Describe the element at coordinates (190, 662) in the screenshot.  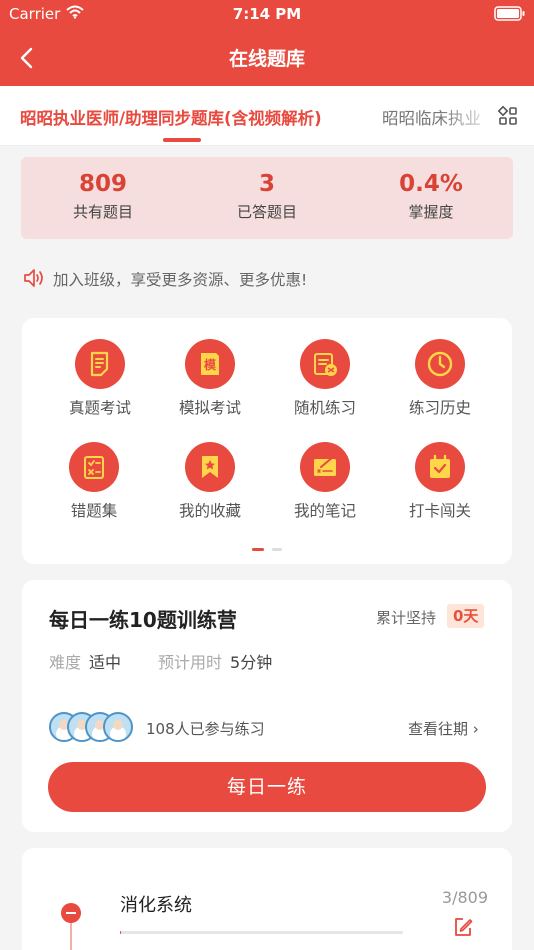
I see `time-label: 预计用时` at that location.